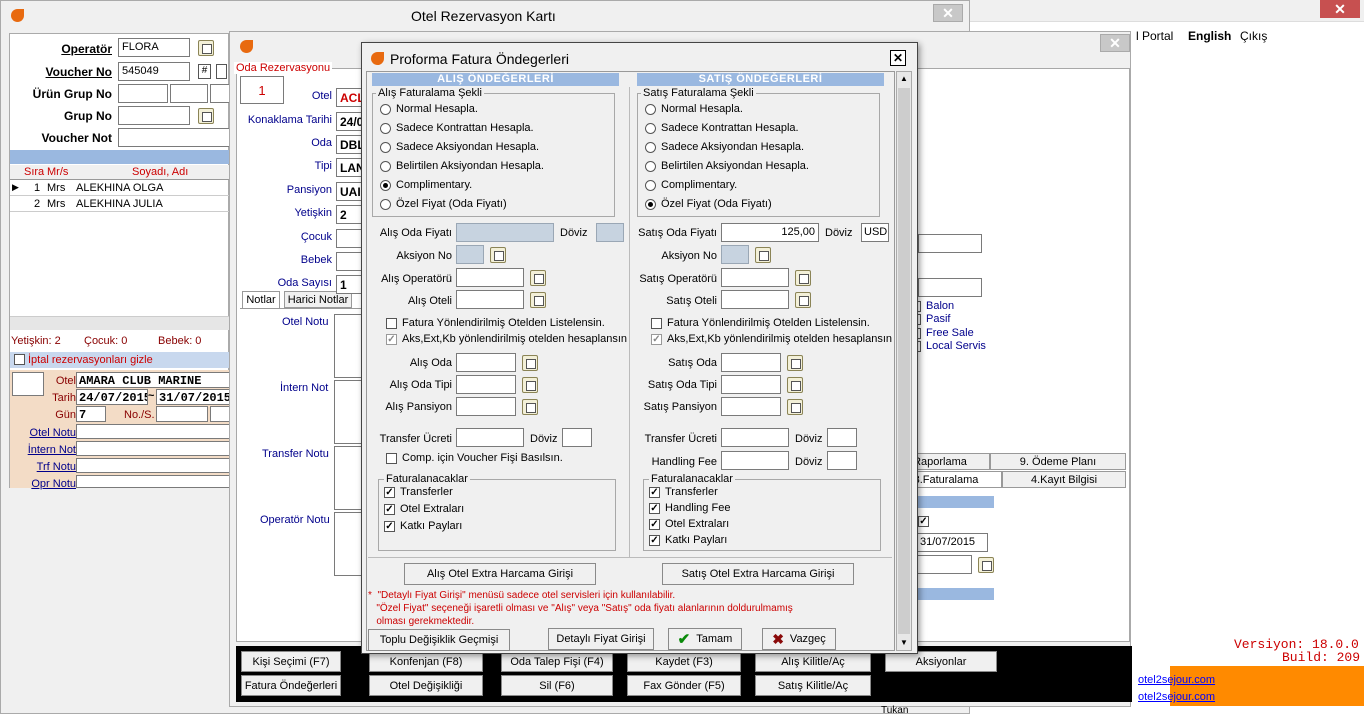  I want to click on satis-aksiyon-field, so click(735, 254).